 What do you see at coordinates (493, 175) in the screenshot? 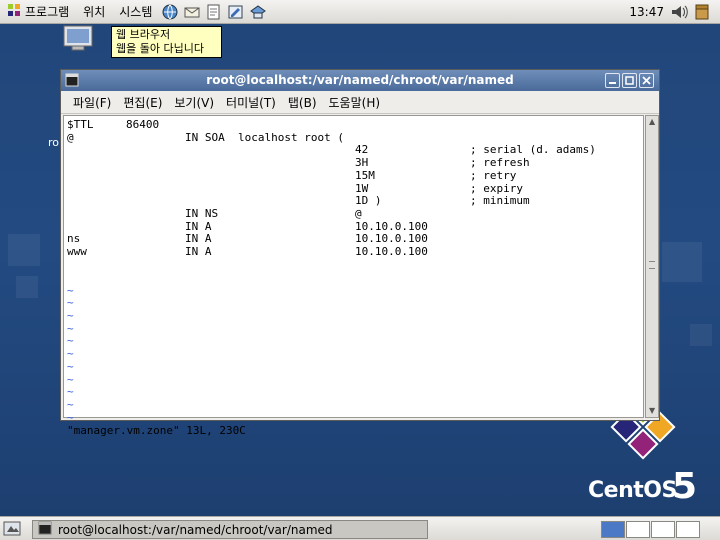
I see `terminal-cell: ; retry` at bounding box center [493, 175].